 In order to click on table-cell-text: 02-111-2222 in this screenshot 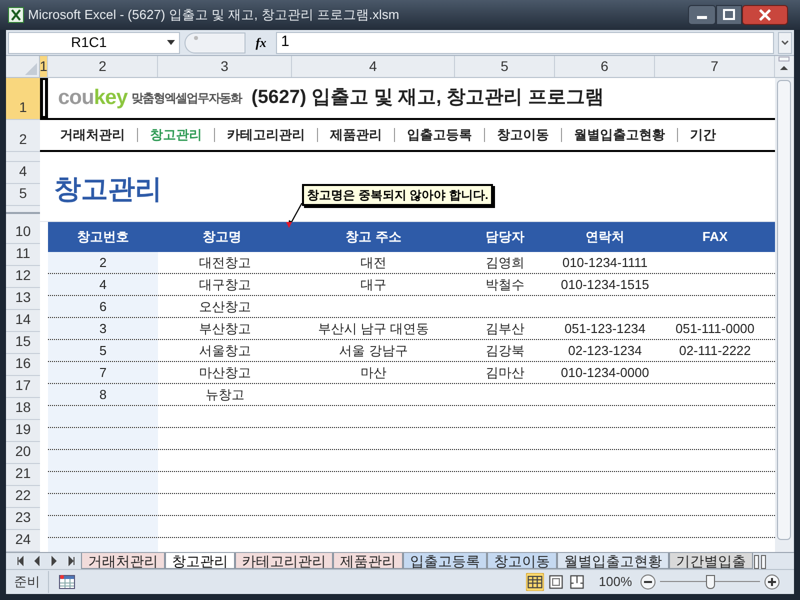, I will do `click(715, 351)`.